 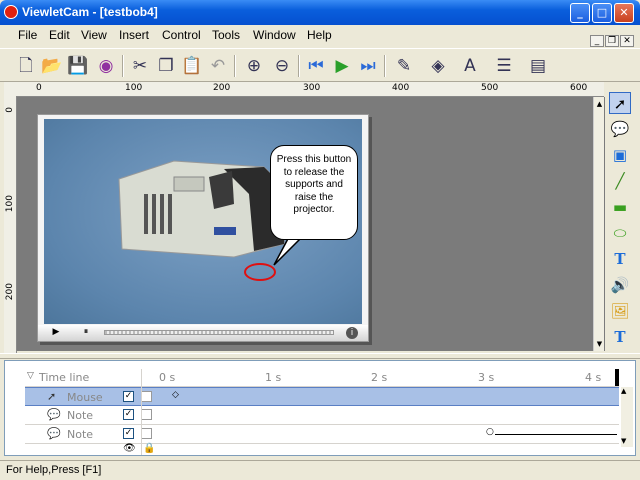 I want to click on fill-color-icon: ◈, so click(x=438, y=66).